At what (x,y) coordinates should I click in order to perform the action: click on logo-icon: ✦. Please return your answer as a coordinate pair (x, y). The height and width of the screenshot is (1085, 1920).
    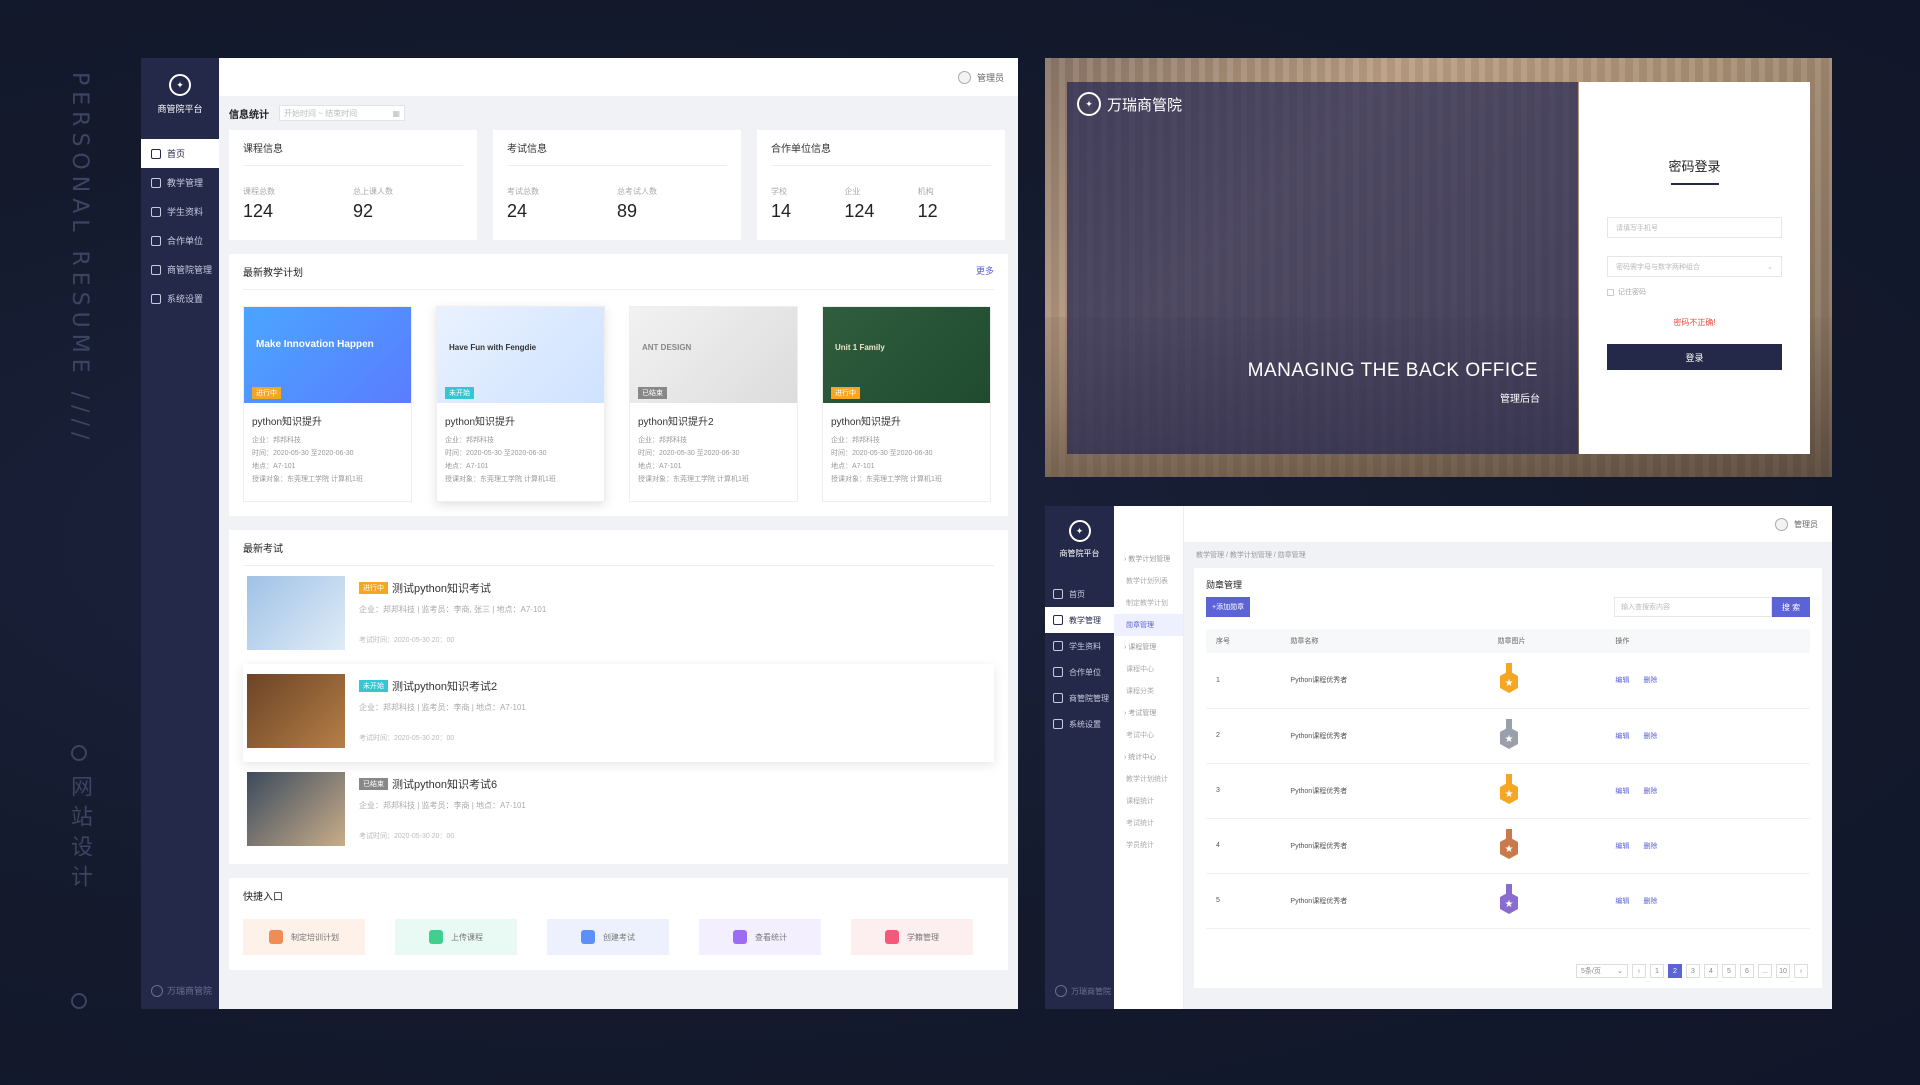
    Looking at the image, I should click on (1079, 531).